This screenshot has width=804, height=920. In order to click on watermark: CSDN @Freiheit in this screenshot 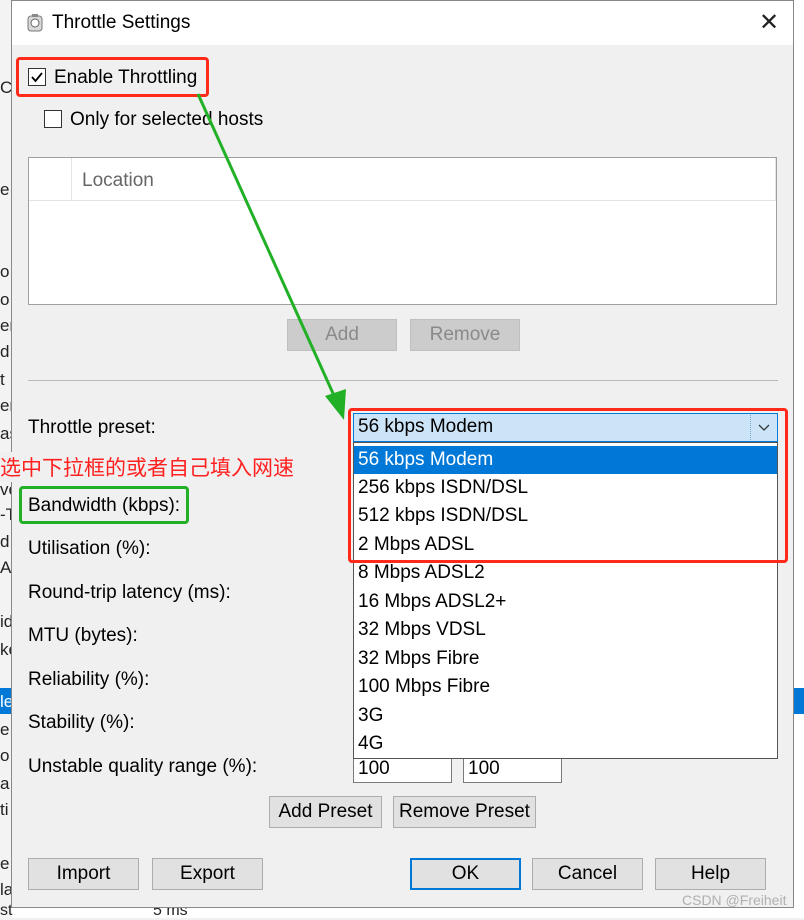, I will do `click(734, 900)`.